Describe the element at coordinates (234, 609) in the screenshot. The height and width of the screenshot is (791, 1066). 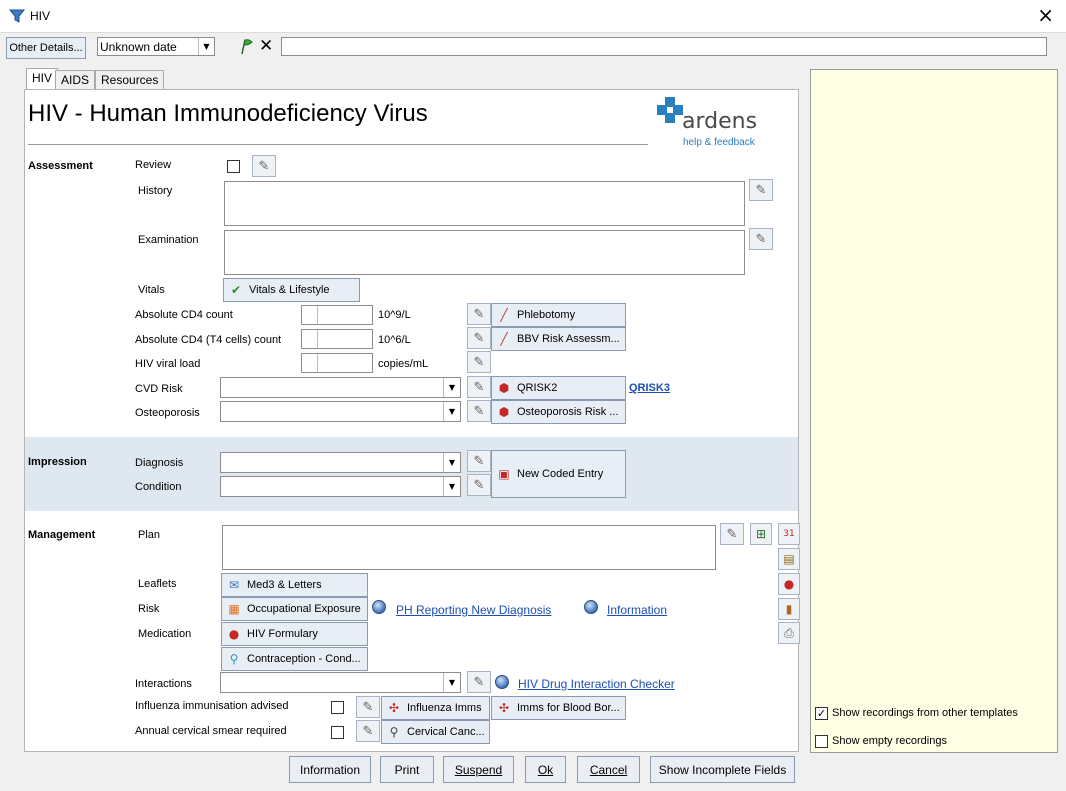
I see `risk-icon: ▦` at that location.